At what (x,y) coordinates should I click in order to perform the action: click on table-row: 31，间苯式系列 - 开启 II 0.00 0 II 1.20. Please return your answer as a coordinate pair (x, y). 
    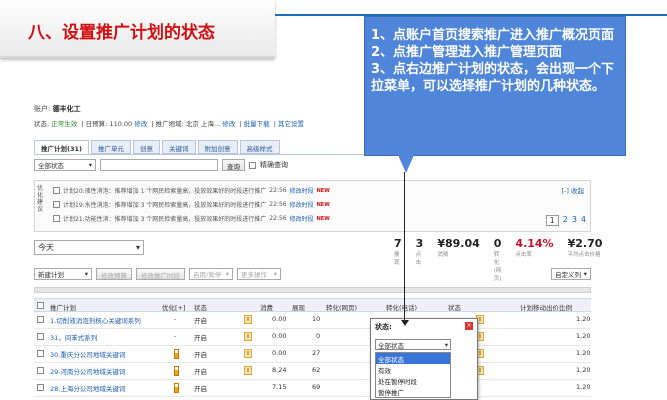
    Looking at the image, I should click on (312, 337).